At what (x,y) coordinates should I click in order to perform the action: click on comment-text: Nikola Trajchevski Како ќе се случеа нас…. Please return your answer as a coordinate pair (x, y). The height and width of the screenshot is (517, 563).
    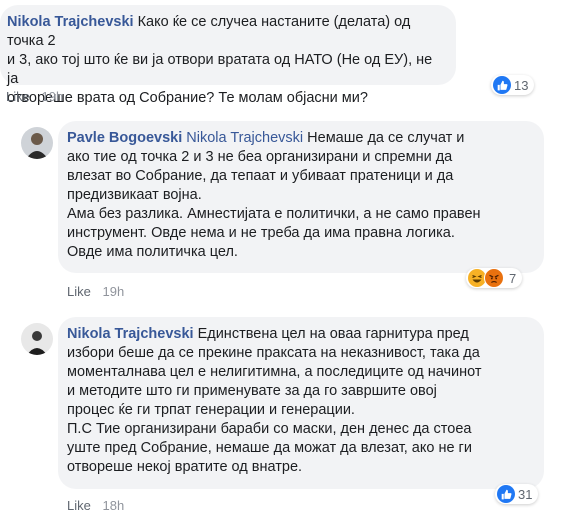
    Looking at the image, I should click on (225, 60).